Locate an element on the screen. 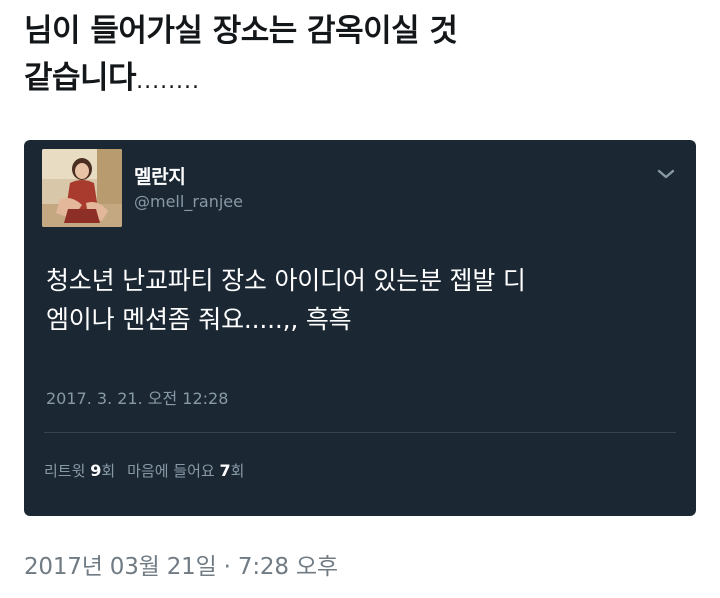 The width and height of the screenshot is (720, 598). retweet-stat: 리트윗 9회 is located at coordinates (80, 470).